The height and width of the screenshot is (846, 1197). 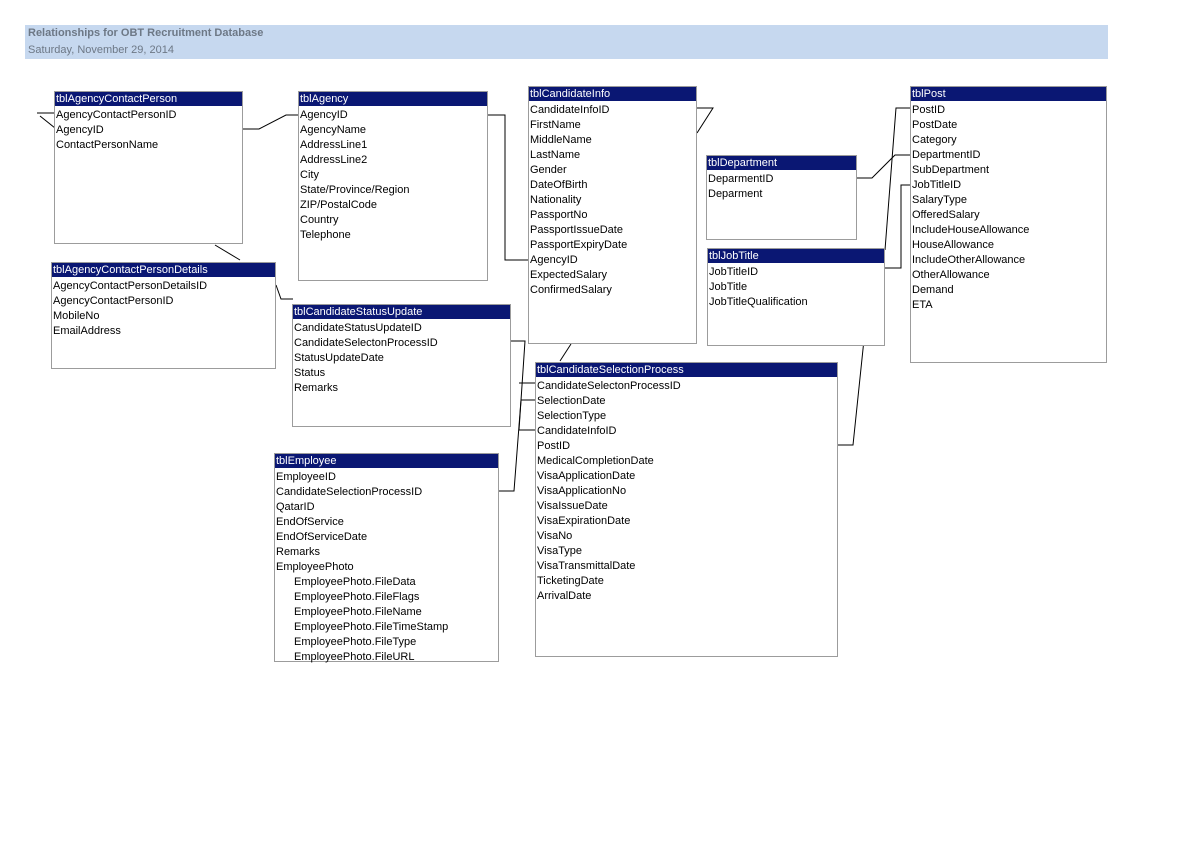 I want to click on field-row: Demand, so click(x=1008, y=290).